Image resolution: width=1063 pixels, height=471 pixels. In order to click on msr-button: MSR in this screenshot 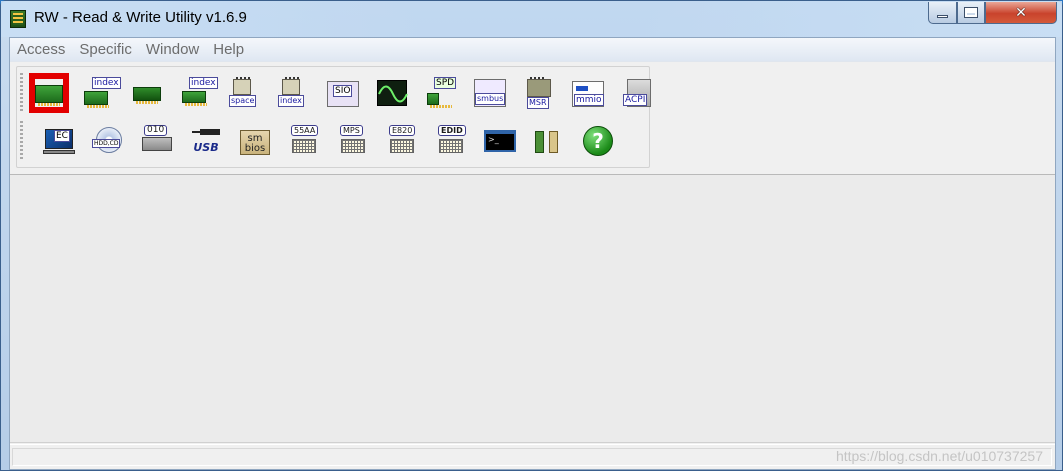, I will do `click(539, 93)`.